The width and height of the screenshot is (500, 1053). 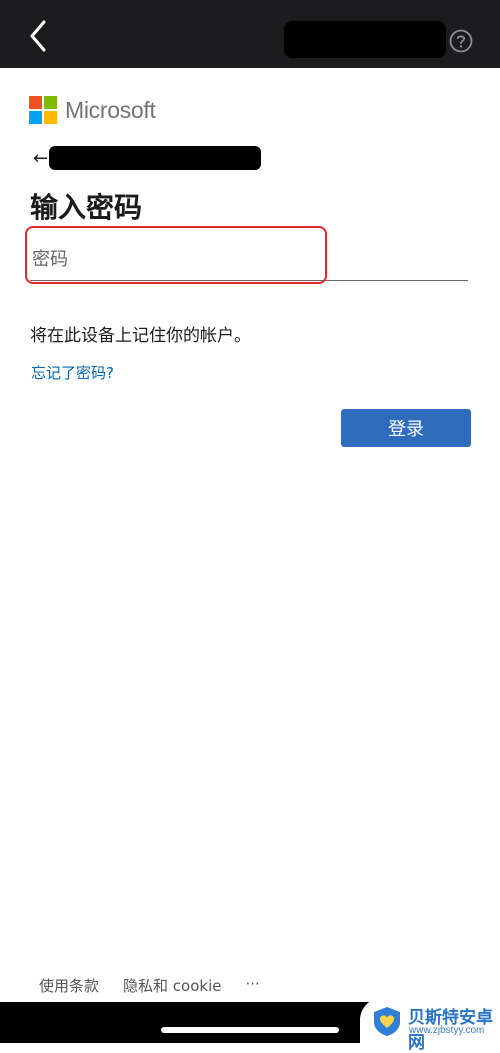 What do you see at coordinates (43, 110) in the screenshot?
I see `microsoft-logo-icon` at bounding box center [43, 110].